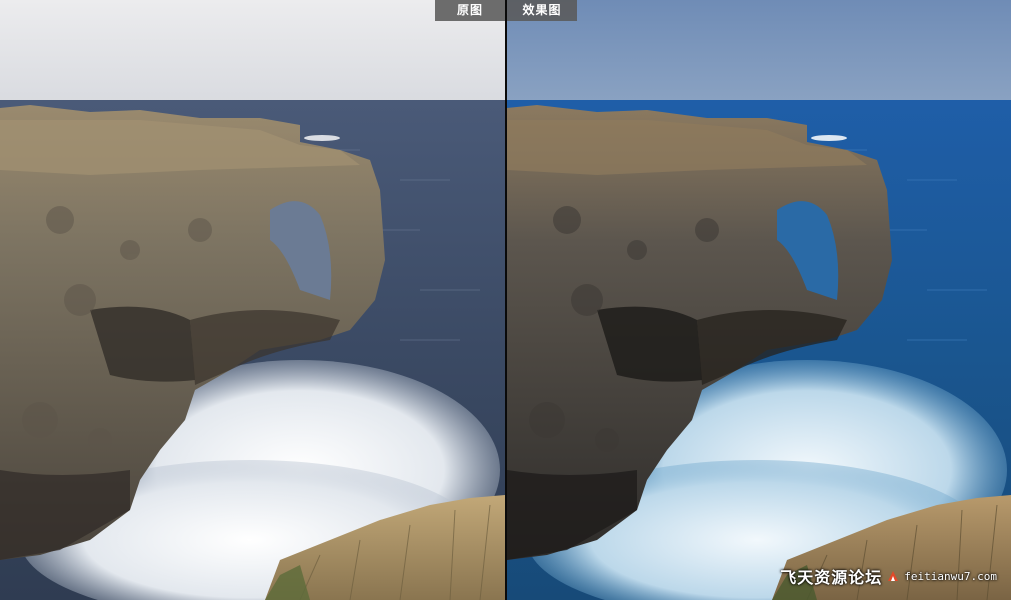  What do you see at coordinates (950, 576) in the screenshot?
I see `watermark-url-text: feitianwu7.com` at bounding box center [950, 576].